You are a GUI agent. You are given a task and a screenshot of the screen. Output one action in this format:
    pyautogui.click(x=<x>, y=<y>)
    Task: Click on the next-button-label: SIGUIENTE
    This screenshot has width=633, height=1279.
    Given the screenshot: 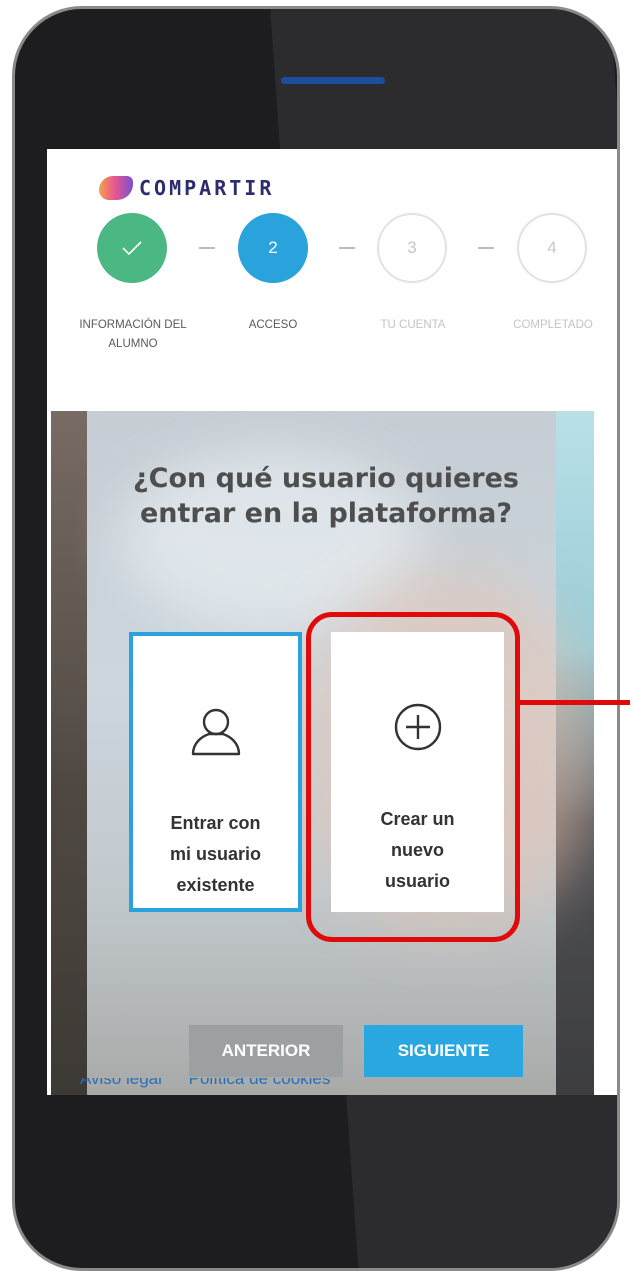 What is the action you would take?
    pyautogui.click(x=443, y=1050)
    